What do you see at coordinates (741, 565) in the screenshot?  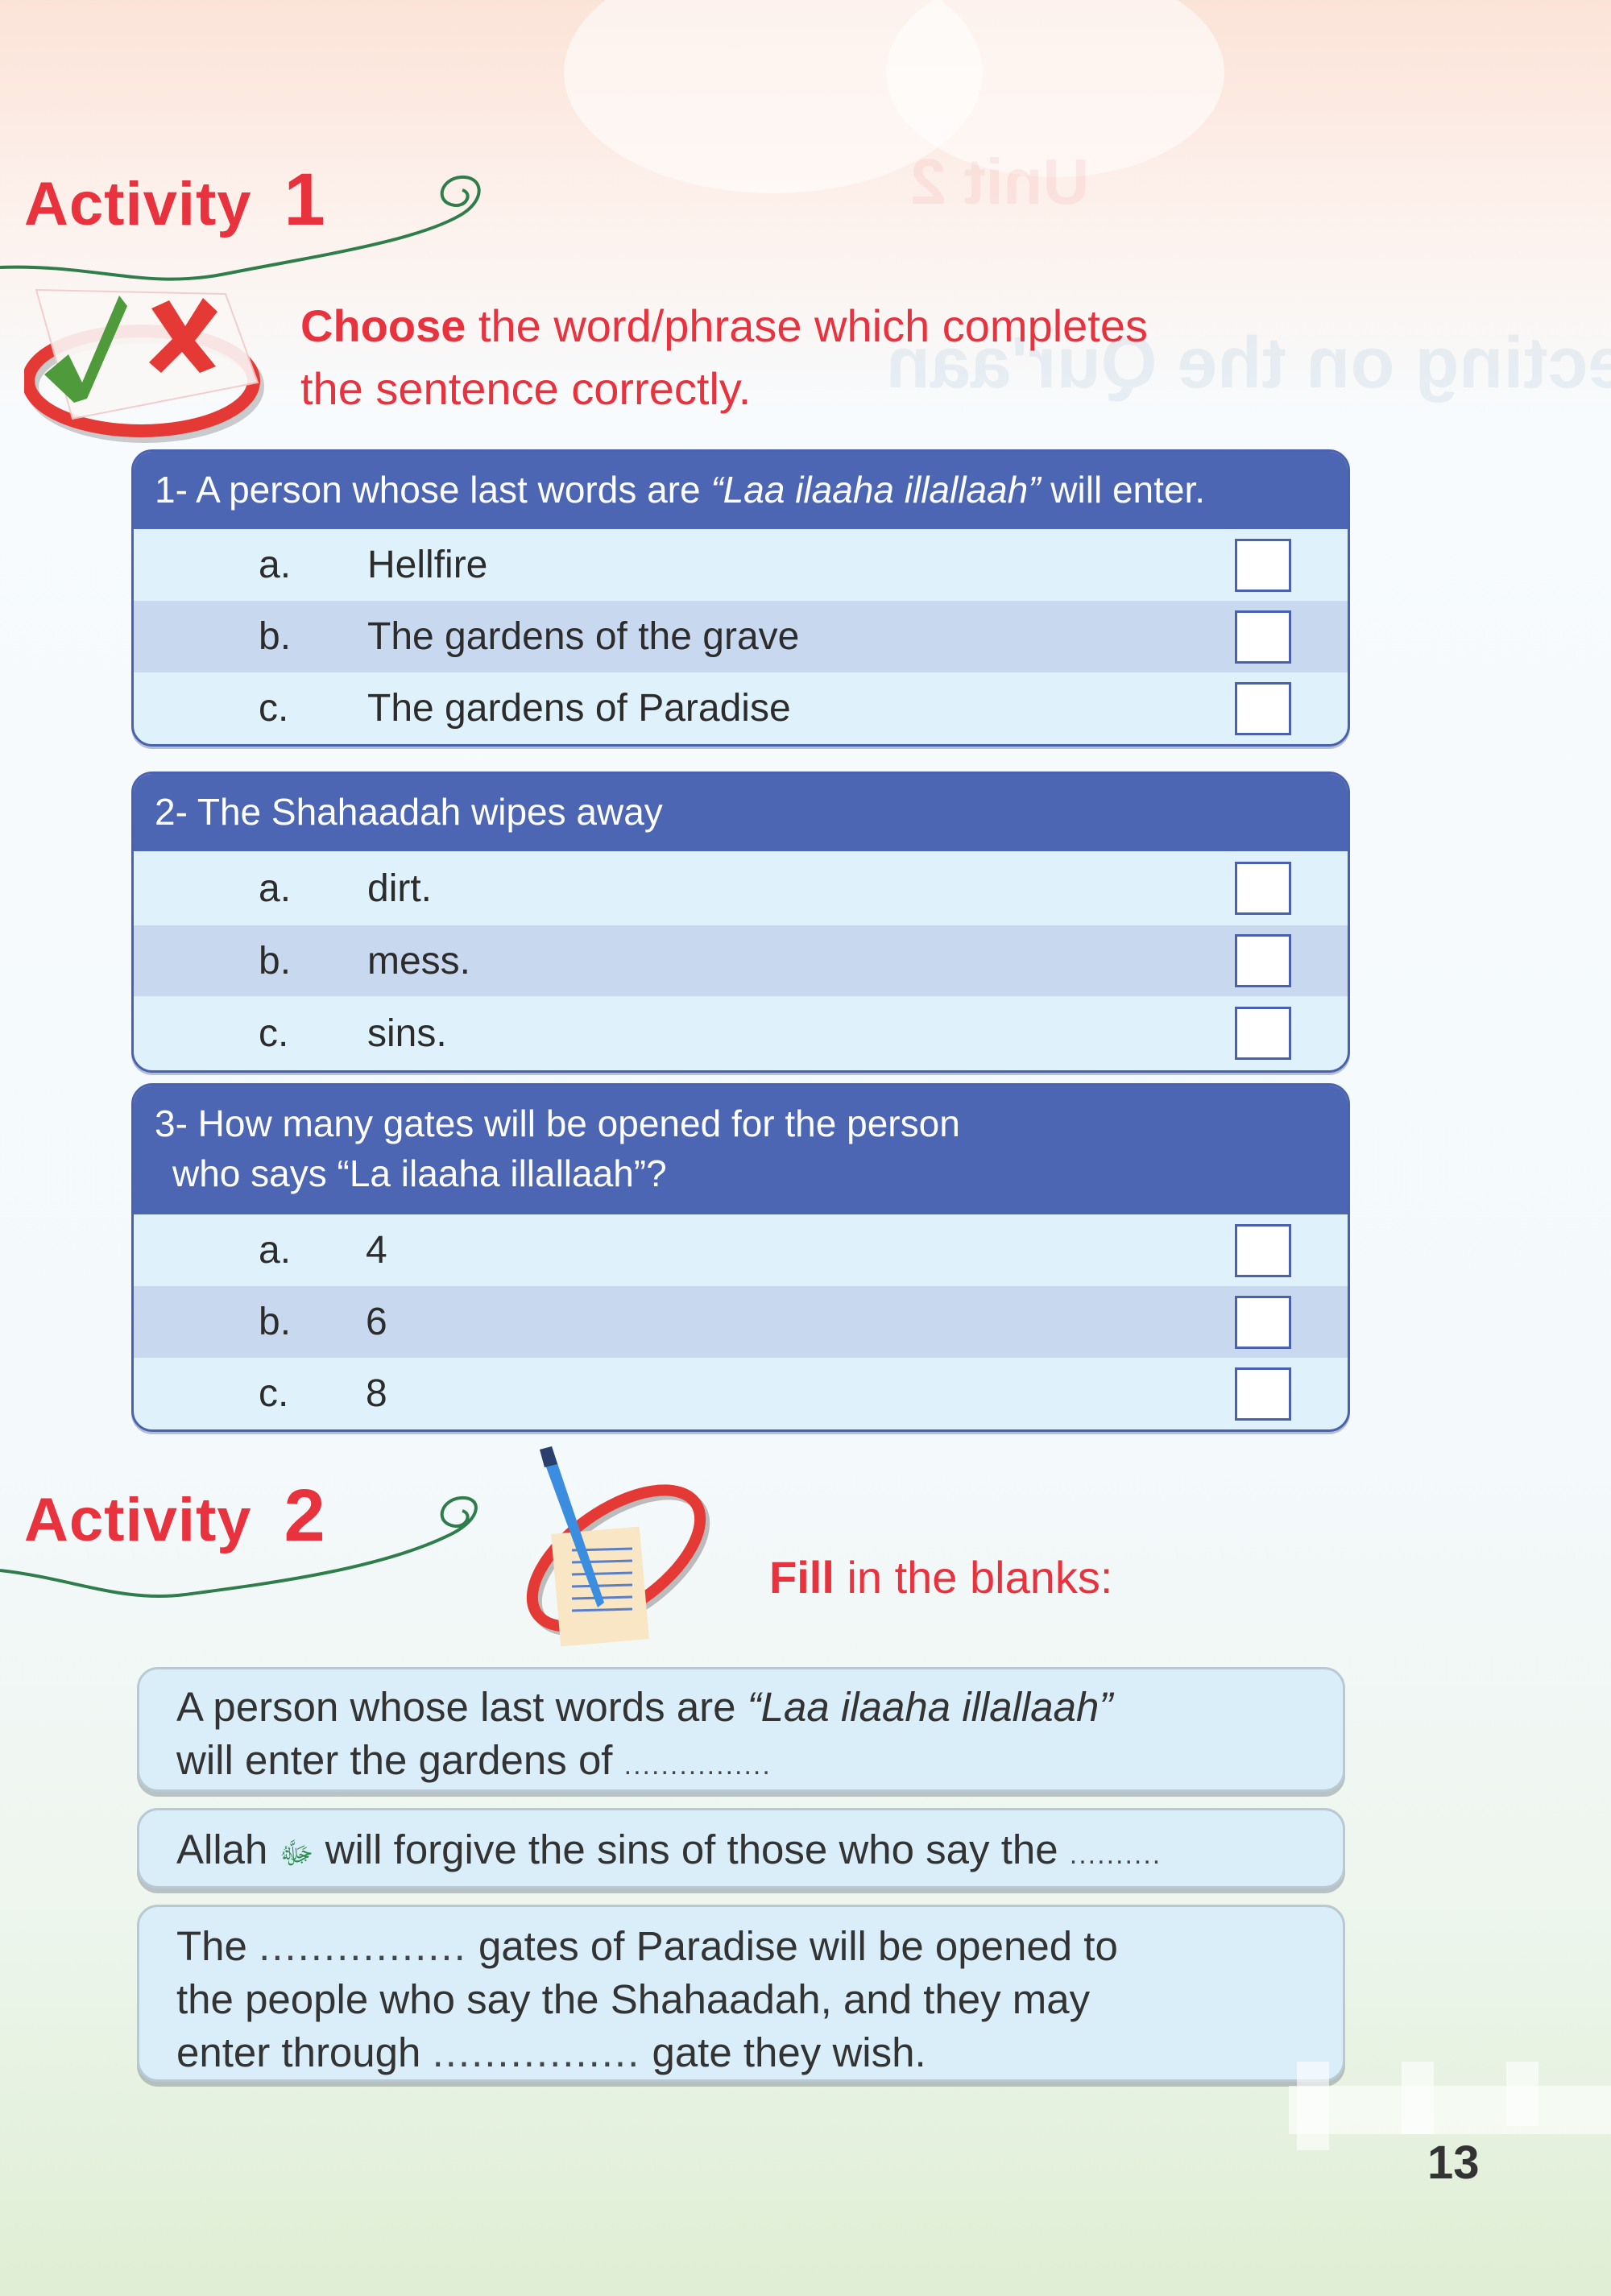 I see `option-row: a. Hellfire` at bounding box center [741, 565].